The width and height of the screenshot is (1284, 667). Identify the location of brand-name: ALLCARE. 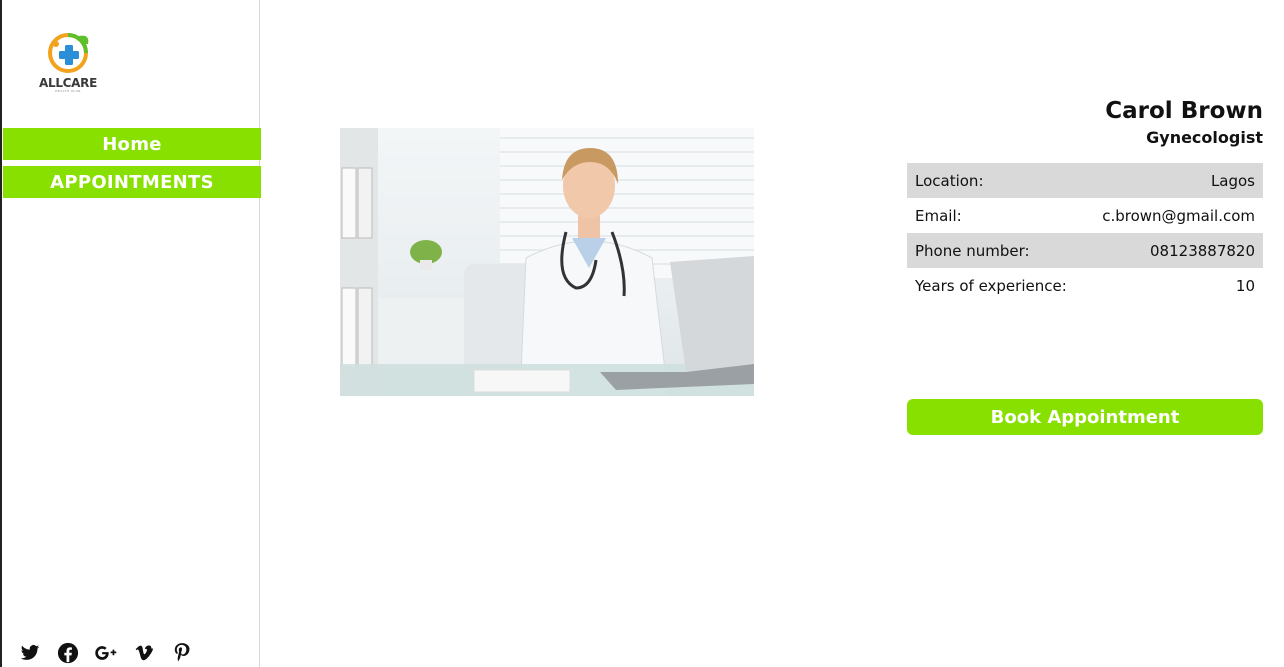
(67, 83).